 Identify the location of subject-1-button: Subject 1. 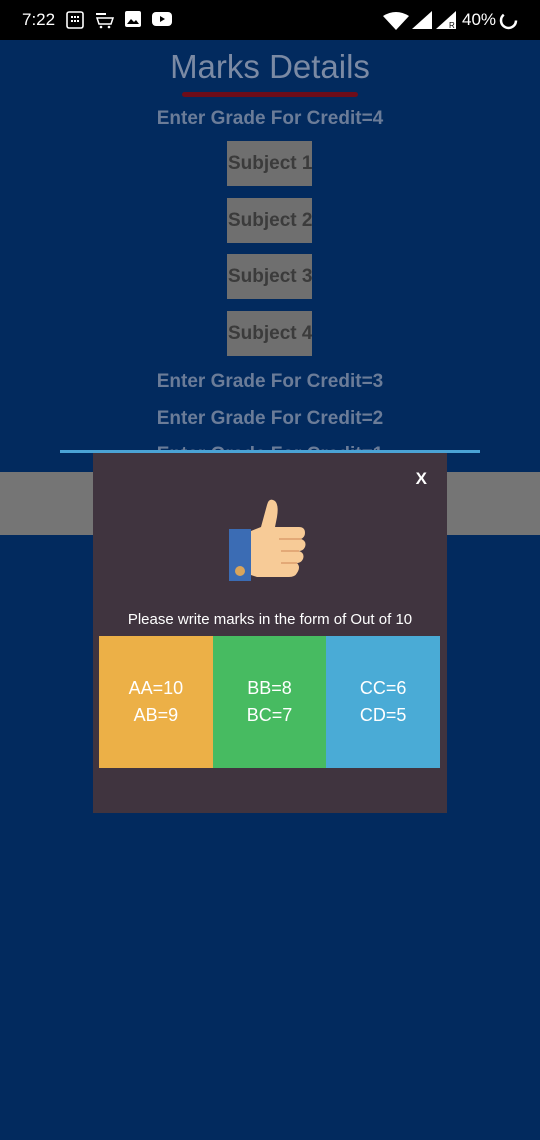
(269, 163).